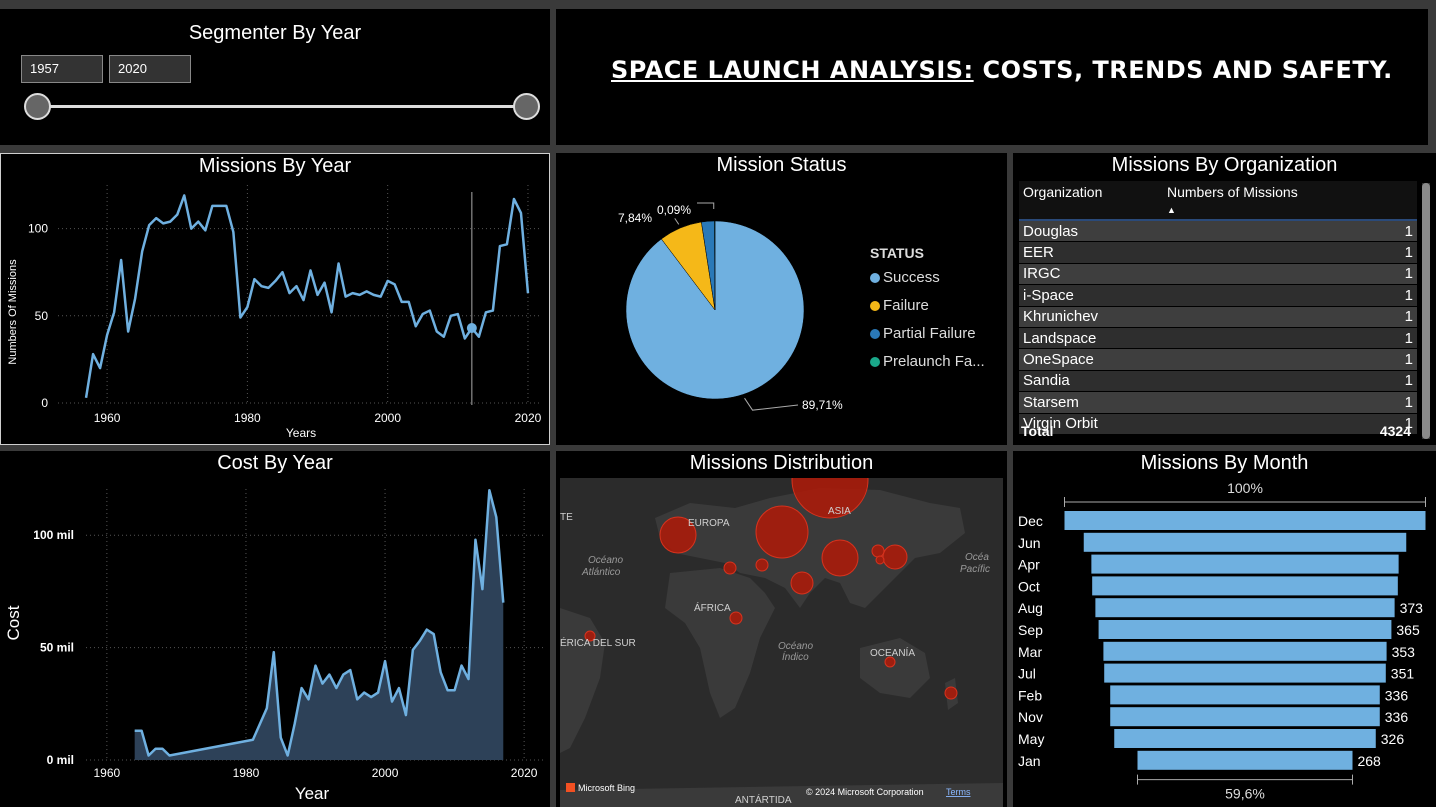 This screenshot has width=1436, height=807. I want to click on year-slider-start-handle, so click(37, 106).